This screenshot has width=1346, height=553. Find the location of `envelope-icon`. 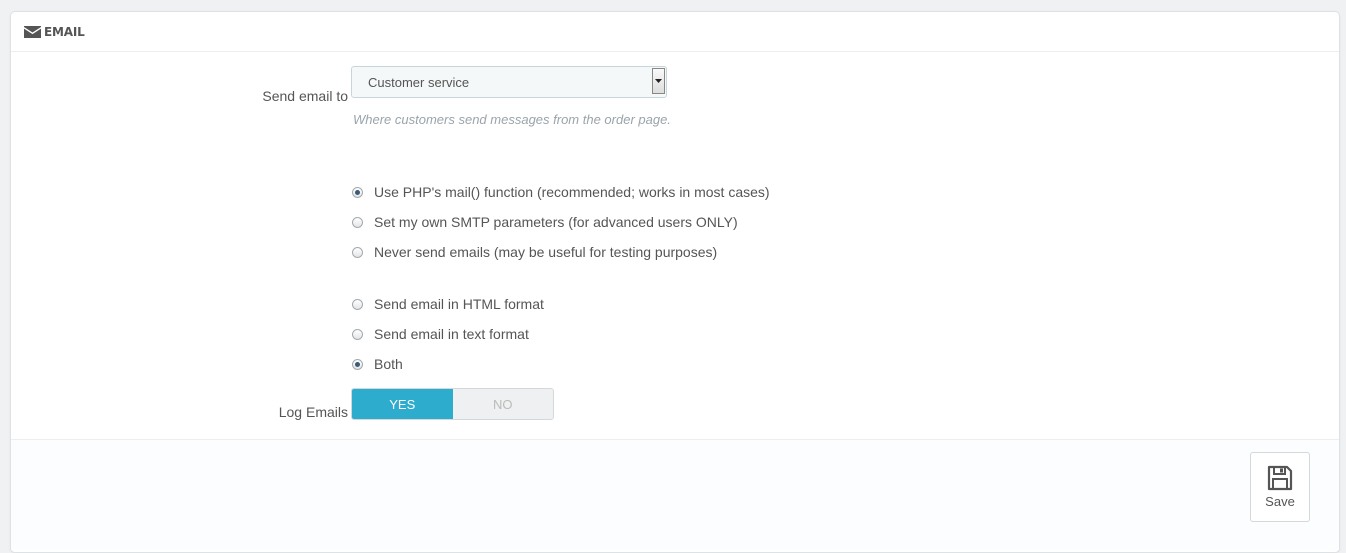

envelope-icon is located at coordinates (32, 31).